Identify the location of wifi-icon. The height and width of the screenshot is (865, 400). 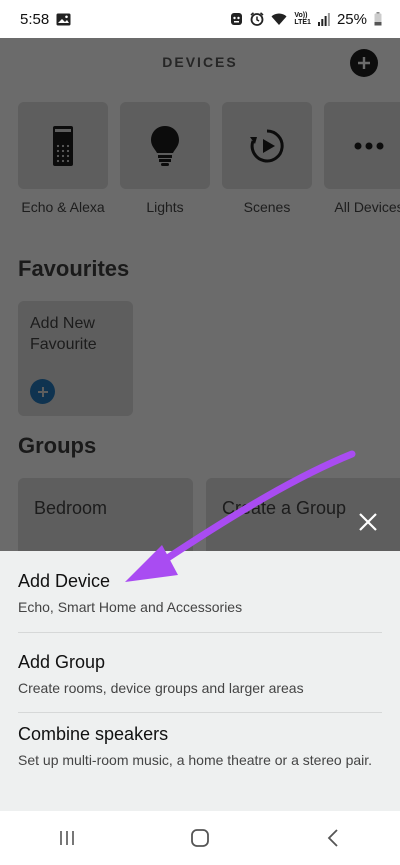
(279, 19).